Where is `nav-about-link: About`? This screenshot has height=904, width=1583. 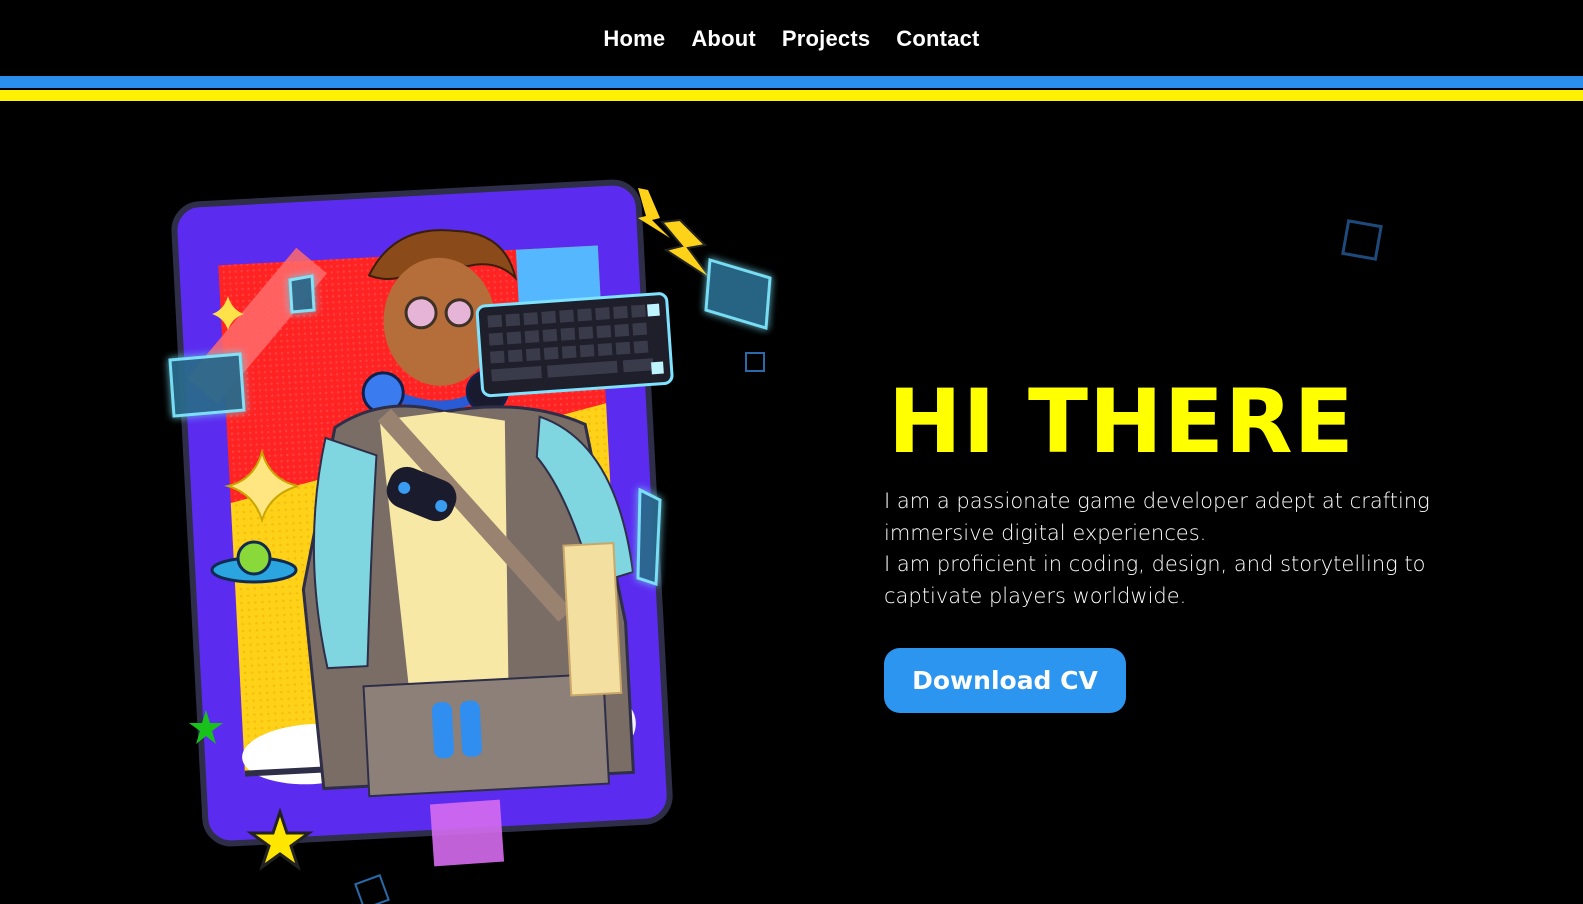 nav-about-link: About is located at coordinates (723, 39).